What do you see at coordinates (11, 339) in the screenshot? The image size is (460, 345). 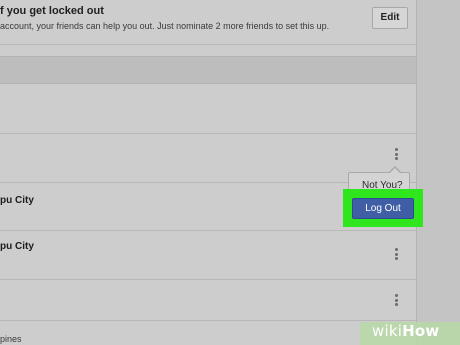 I see `session-location: pines` at bounding box center [11, 339].